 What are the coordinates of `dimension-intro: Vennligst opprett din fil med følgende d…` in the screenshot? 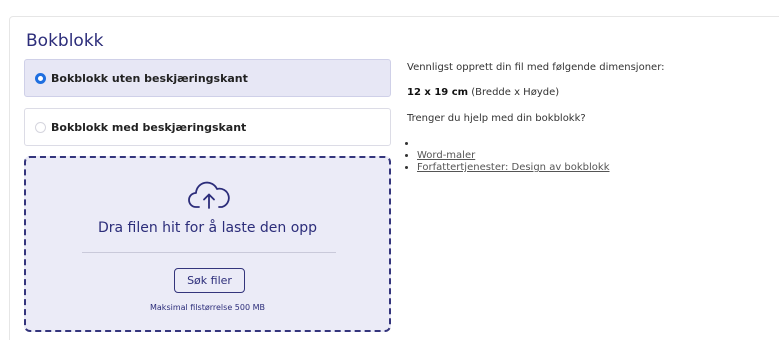 It's located at (536, 67).